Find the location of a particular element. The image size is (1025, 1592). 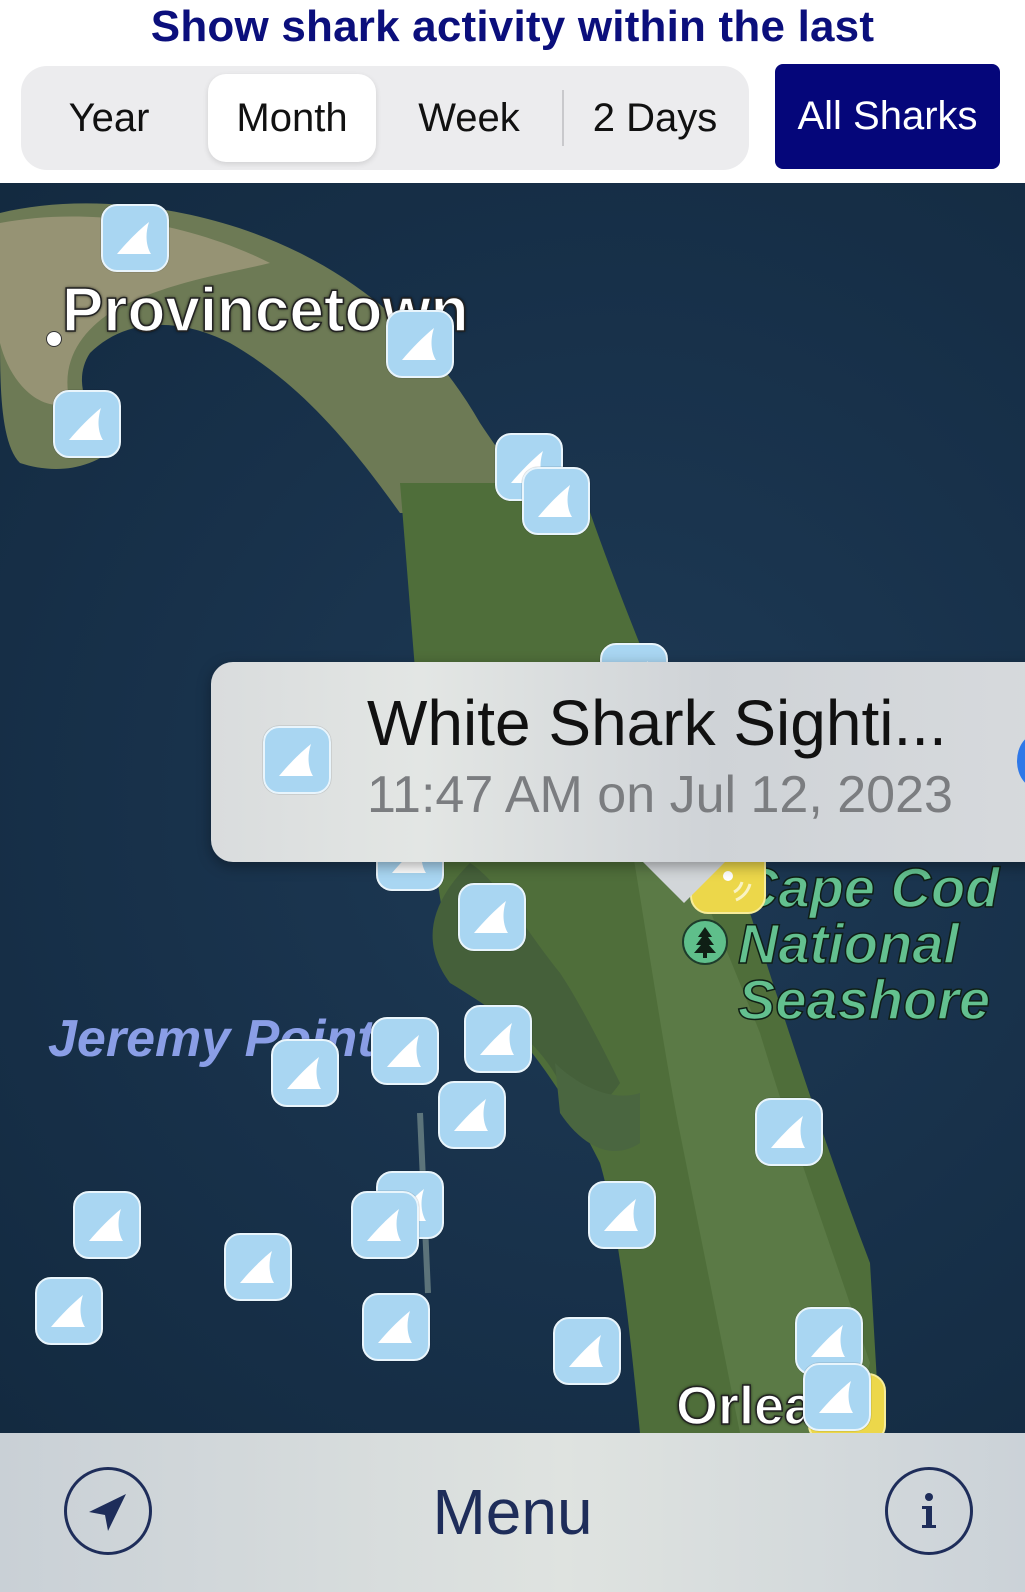

info-icon is located at coordinates (929, 1511).